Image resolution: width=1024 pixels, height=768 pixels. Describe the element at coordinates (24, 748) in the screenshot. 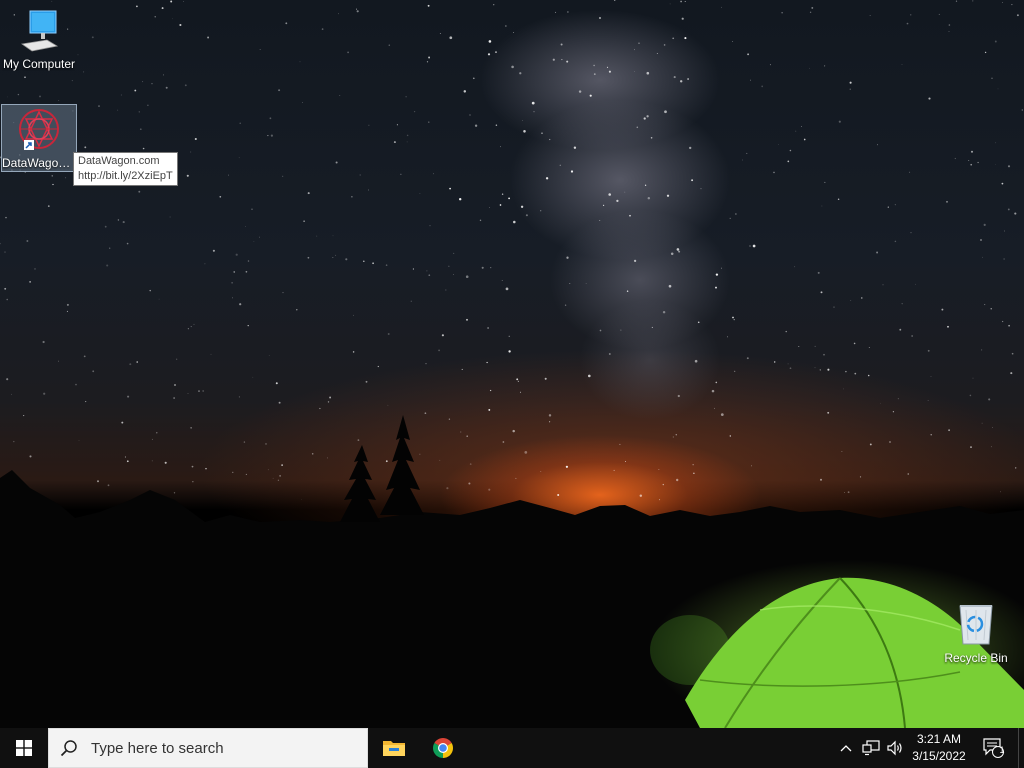

I see `start-button` at that location.